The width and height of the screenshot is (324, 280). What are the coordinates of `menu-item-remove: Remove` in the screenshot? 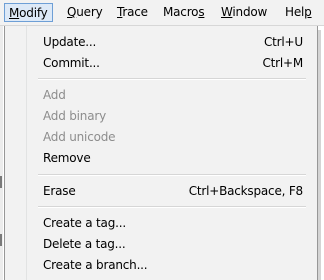 It's located at (161, 158).